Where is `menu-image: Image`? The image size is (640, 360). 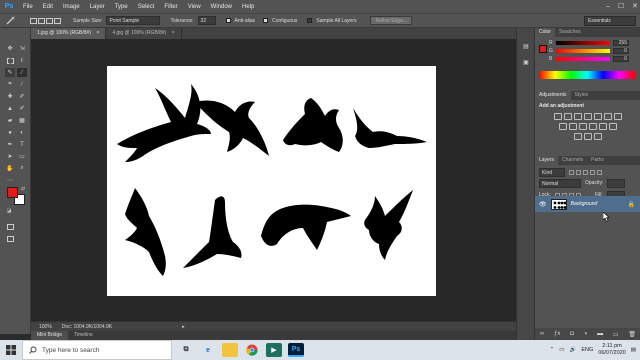
menu-image: Image is located at coordinates (71, 7).